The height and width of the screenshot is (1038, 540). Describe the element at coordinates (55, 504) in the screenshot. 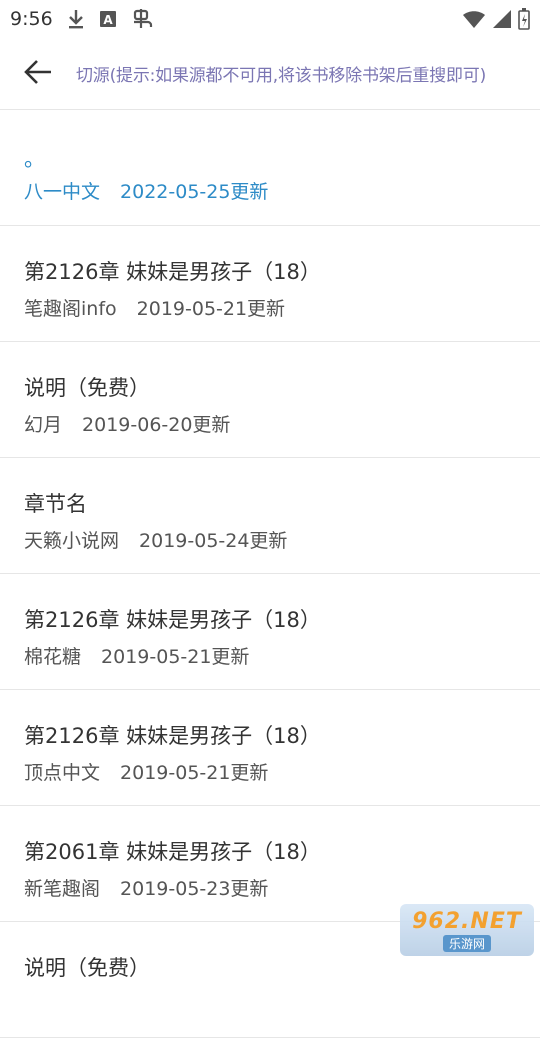

I see `chapter-name: 章节名` at that location.